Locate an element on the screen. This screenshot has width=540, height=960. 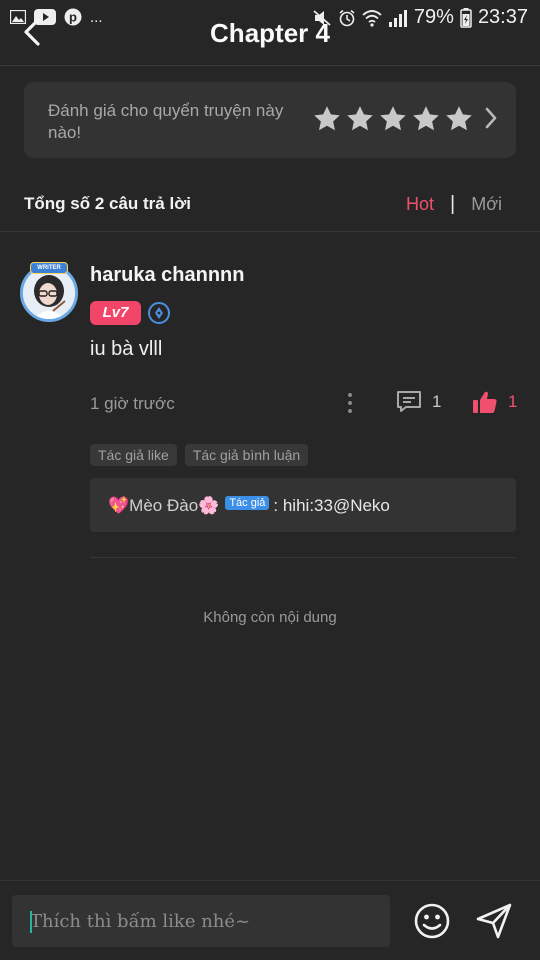
smiley-icon is located at coordinates (432, 921).